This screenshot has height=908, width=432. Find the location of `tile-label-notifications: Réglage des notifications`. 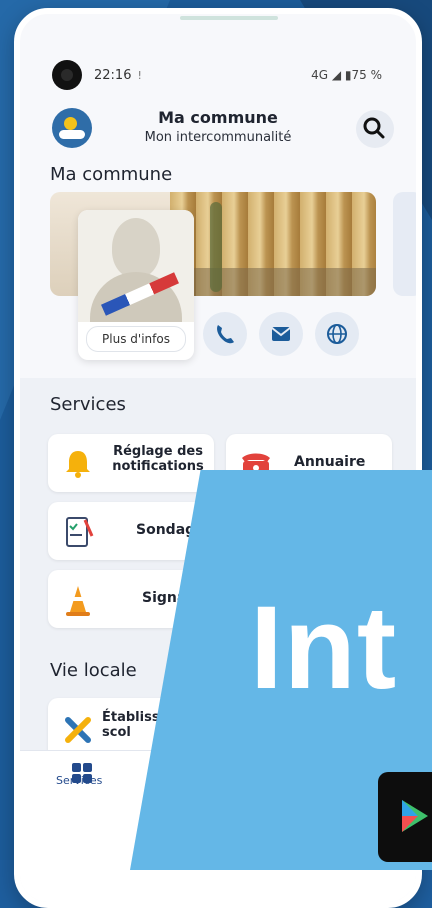

tile-label-notifications: Réglage des notifications is located at coordinates (158, 459).